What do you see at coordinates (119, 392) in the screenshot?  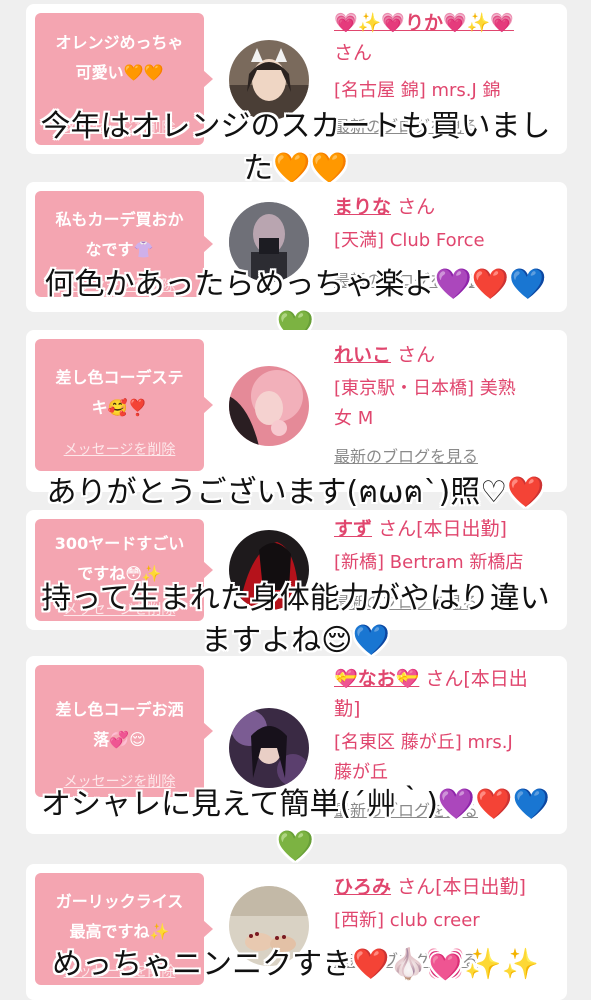 I see `message-text: 差し色コーデステ キ🥰❣️` at bounding box center [119, 392].